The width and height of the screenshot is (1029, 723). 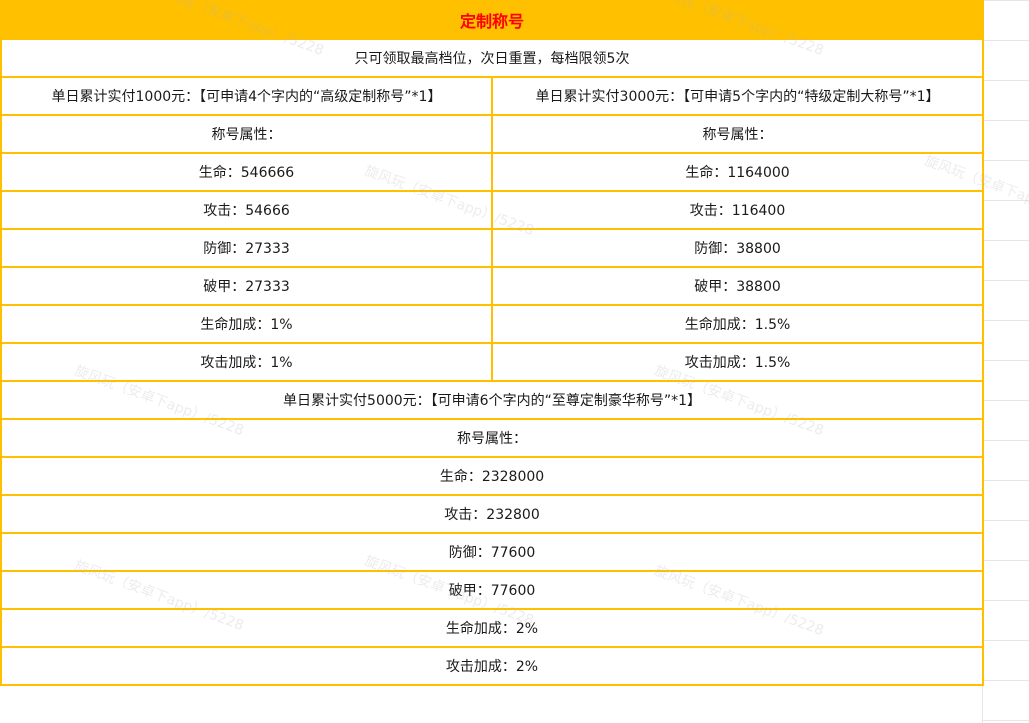 What do you see at coordinates (246, 134) in the screenshot?
I see `tier1-attr-label: 称号属性：` at bounding box center [246, 134].